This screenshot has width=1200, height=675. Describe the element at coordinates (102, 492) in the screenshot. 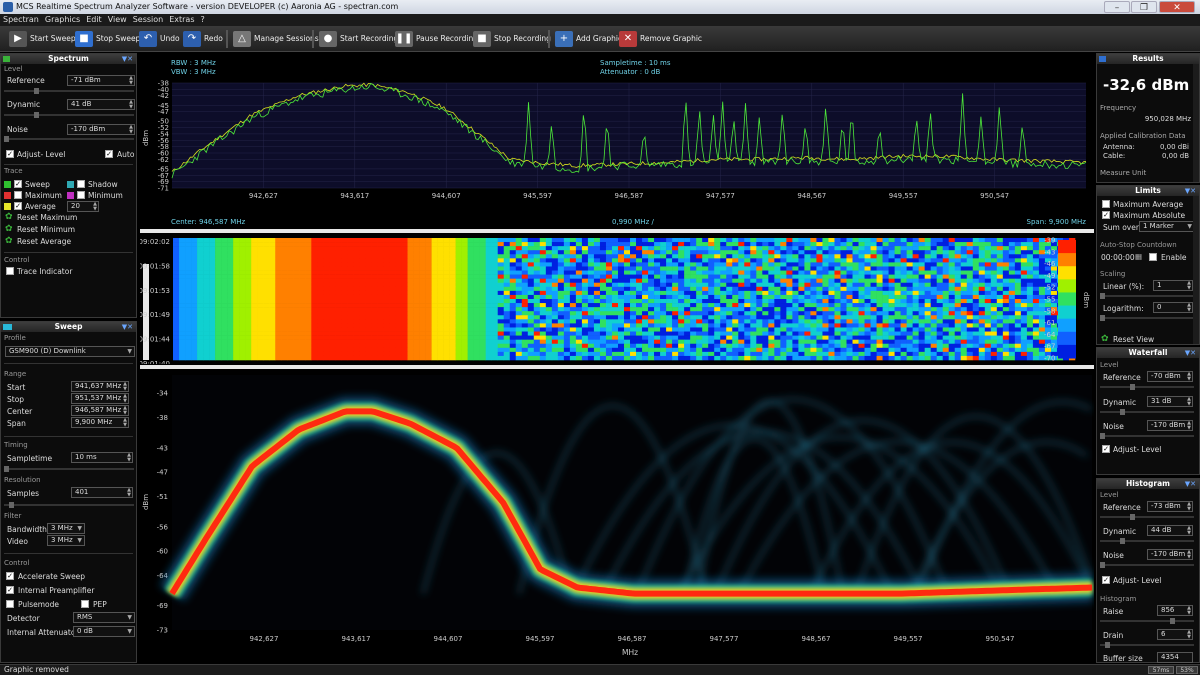

I see `samples-field: 401 ▲ ▼` at that location.